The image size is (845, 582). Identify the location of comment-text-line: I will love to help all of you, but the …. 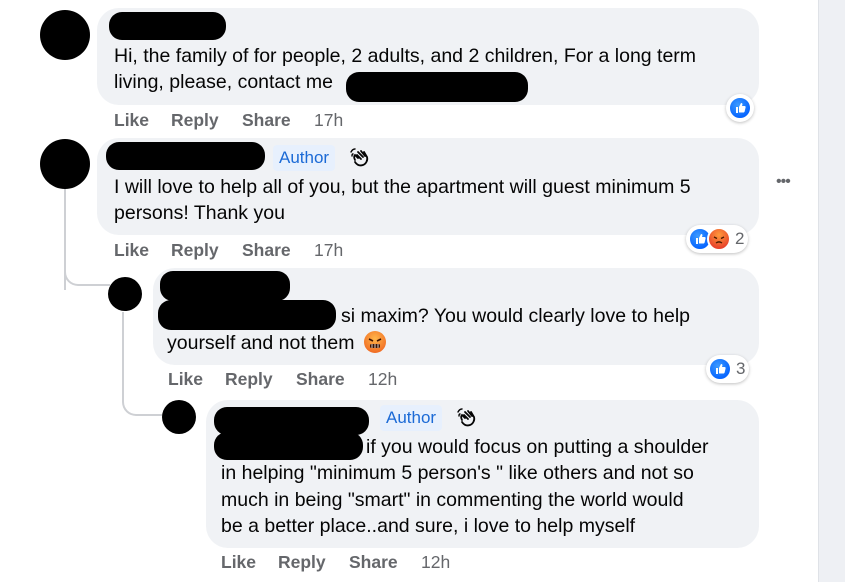
(402, 187).